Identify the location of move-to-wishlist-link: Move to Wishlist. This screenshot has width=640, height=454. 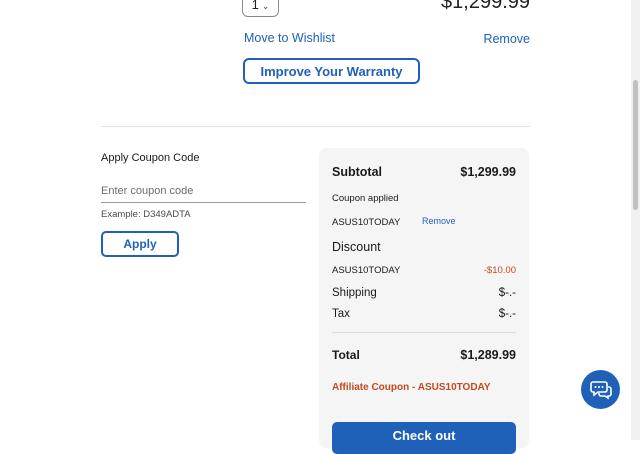
(289, 38).